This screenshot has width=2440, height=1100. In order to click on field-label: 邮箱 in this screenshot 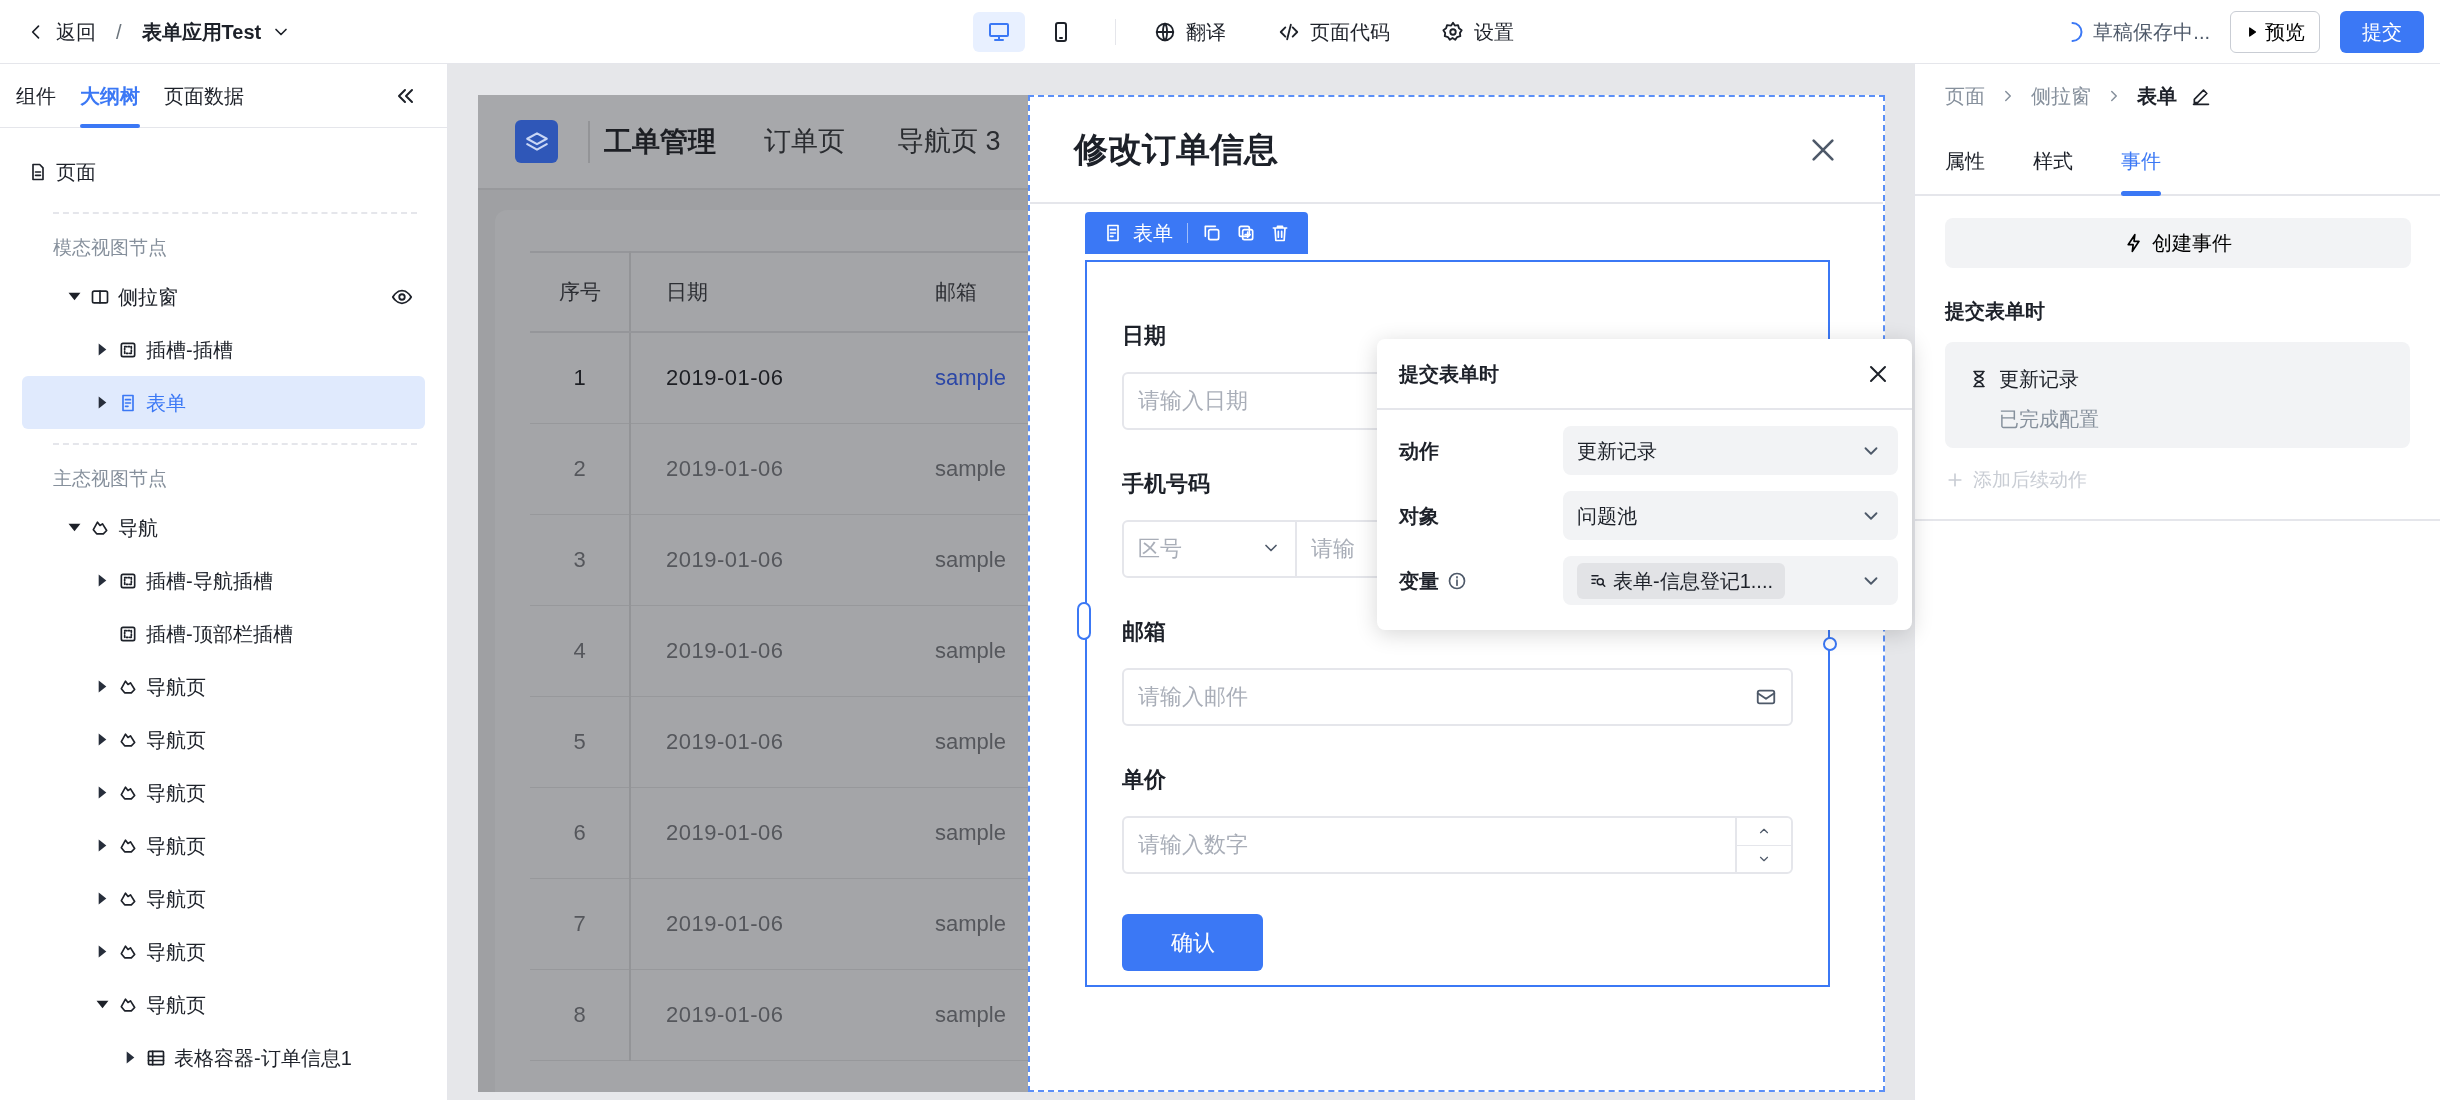, I will do `click(1144, 632)`.